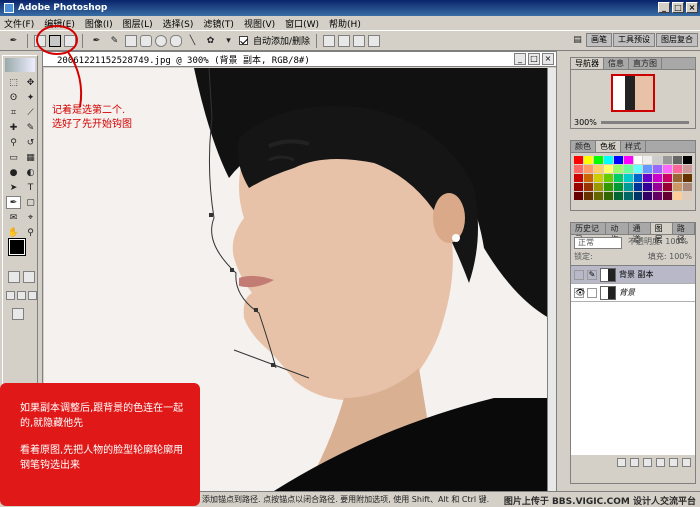 Image resolution: width=700 pixels, height=507 pixels. I want to click on trash-icon, so click(686, 462).